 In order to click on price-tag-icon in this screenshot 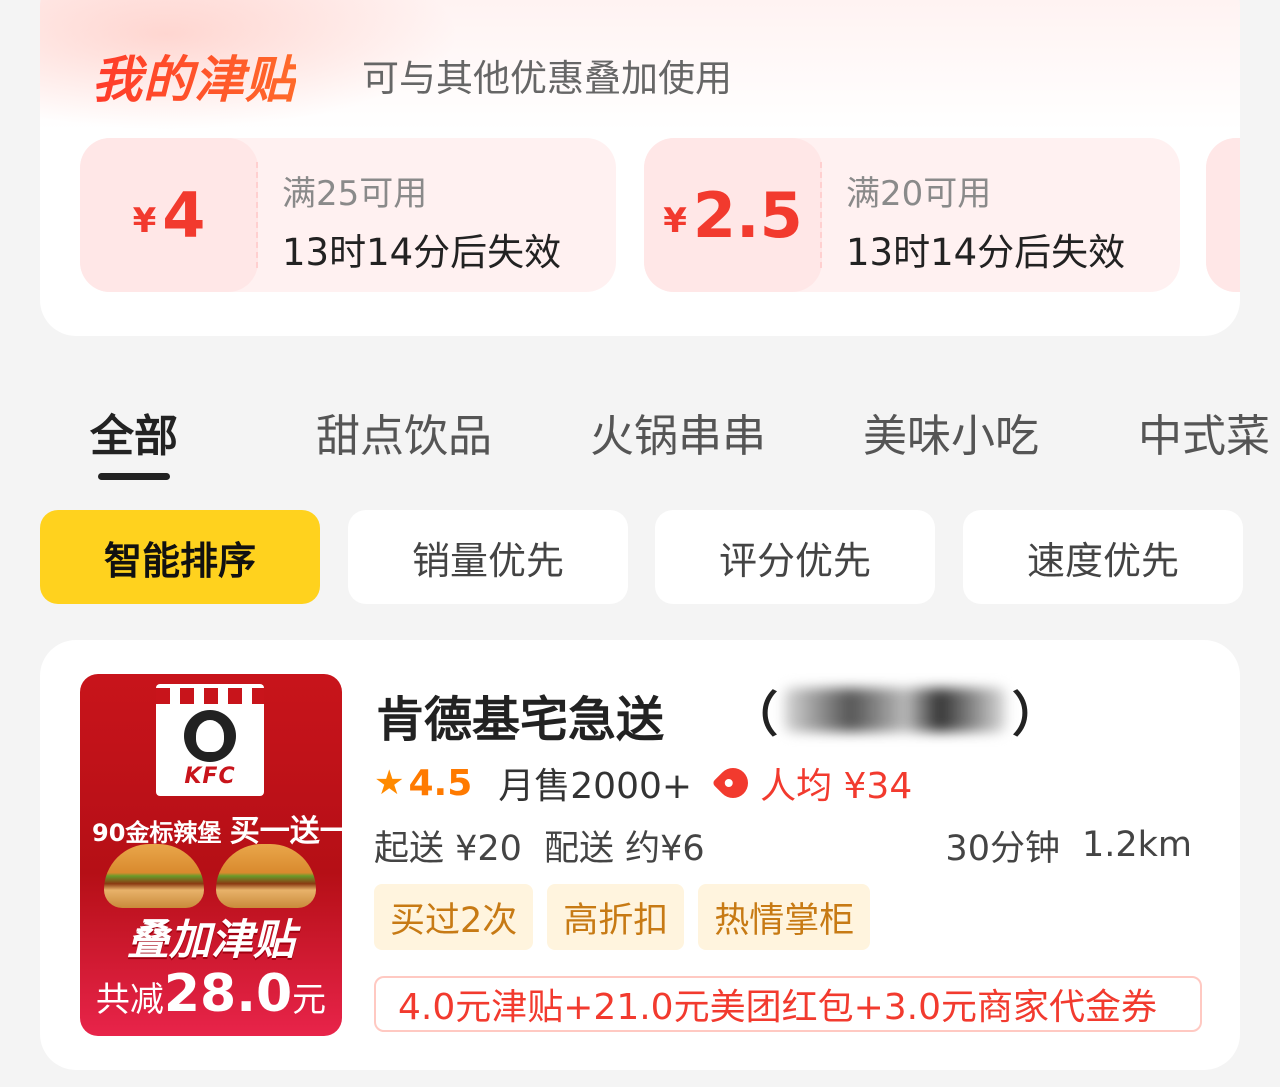, I will do `click(733, 783)`.